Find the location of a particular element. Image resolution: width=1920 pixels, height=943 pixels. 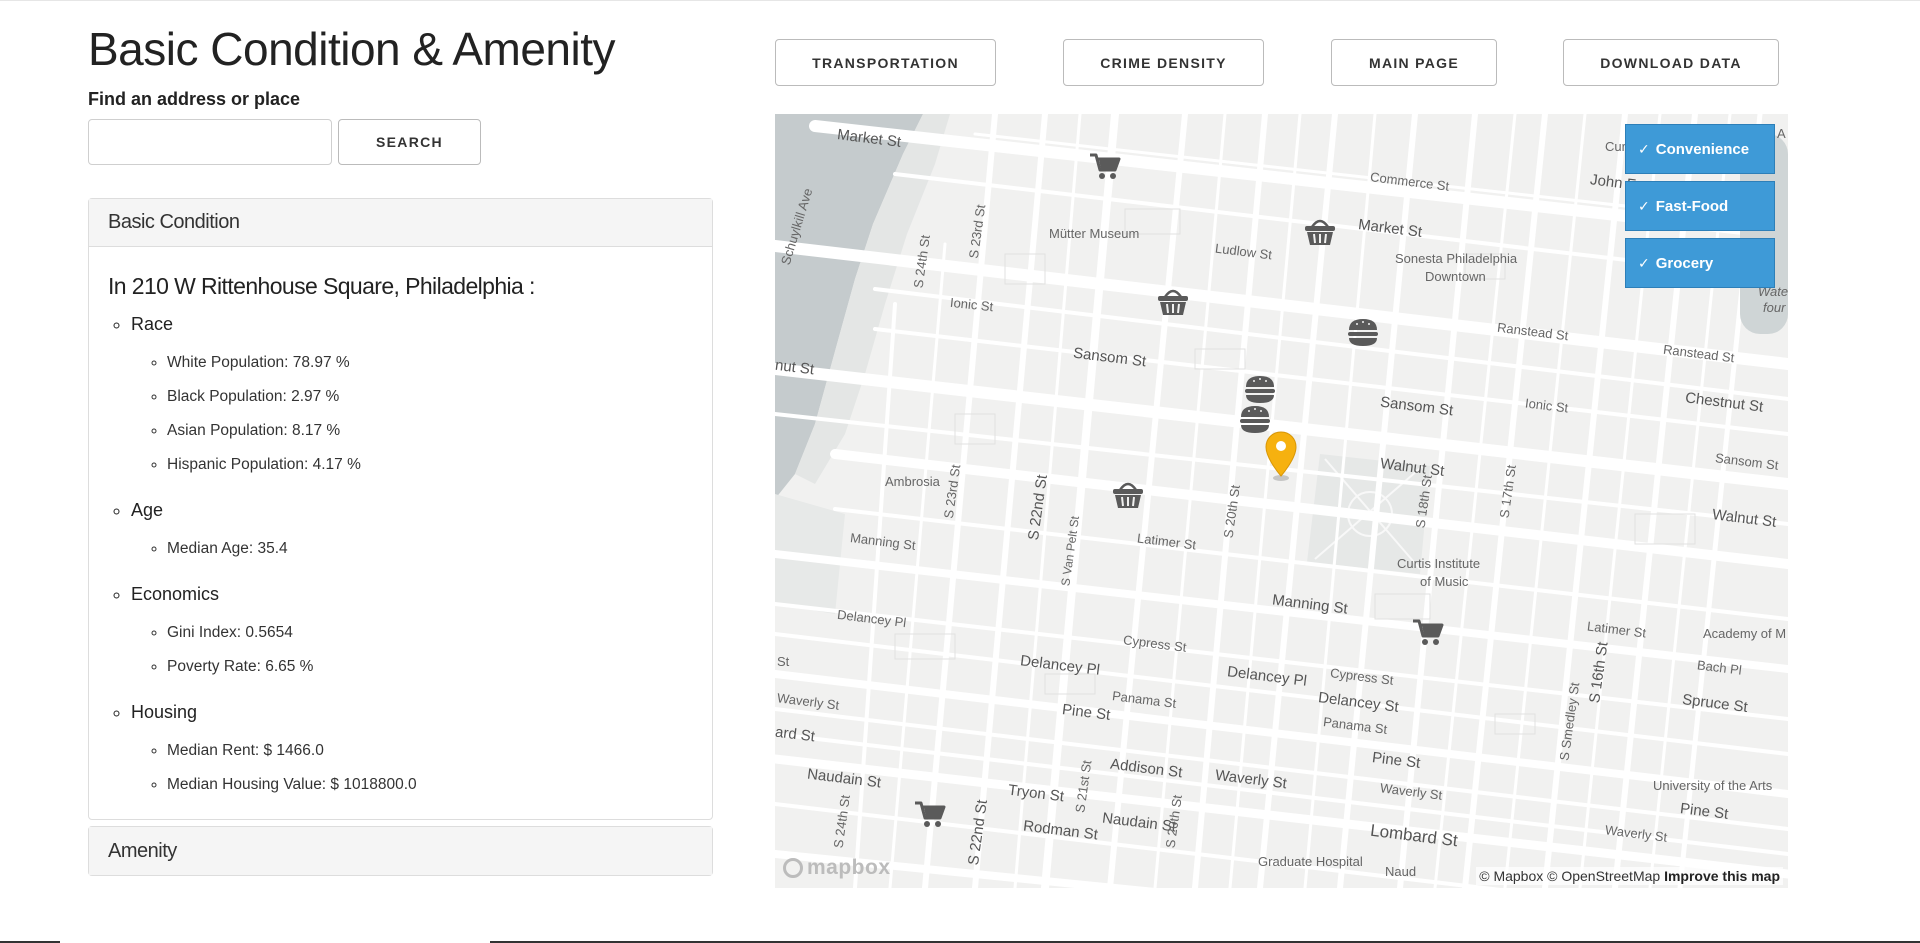

amenity-panel: Amenity is located at coordinates (400, 851).